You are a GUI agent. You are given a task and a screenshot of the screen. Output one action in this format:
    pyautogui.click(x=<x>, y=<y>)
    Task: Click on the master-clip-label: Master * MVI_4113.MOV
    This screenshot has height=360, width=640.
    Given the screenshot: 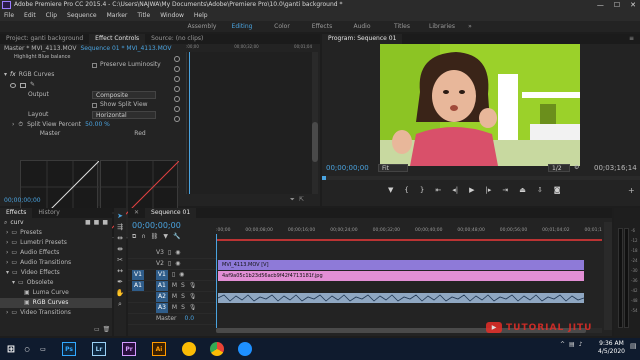 What is the action you would take?
    pyautogui.click(x=40, y=49)
    